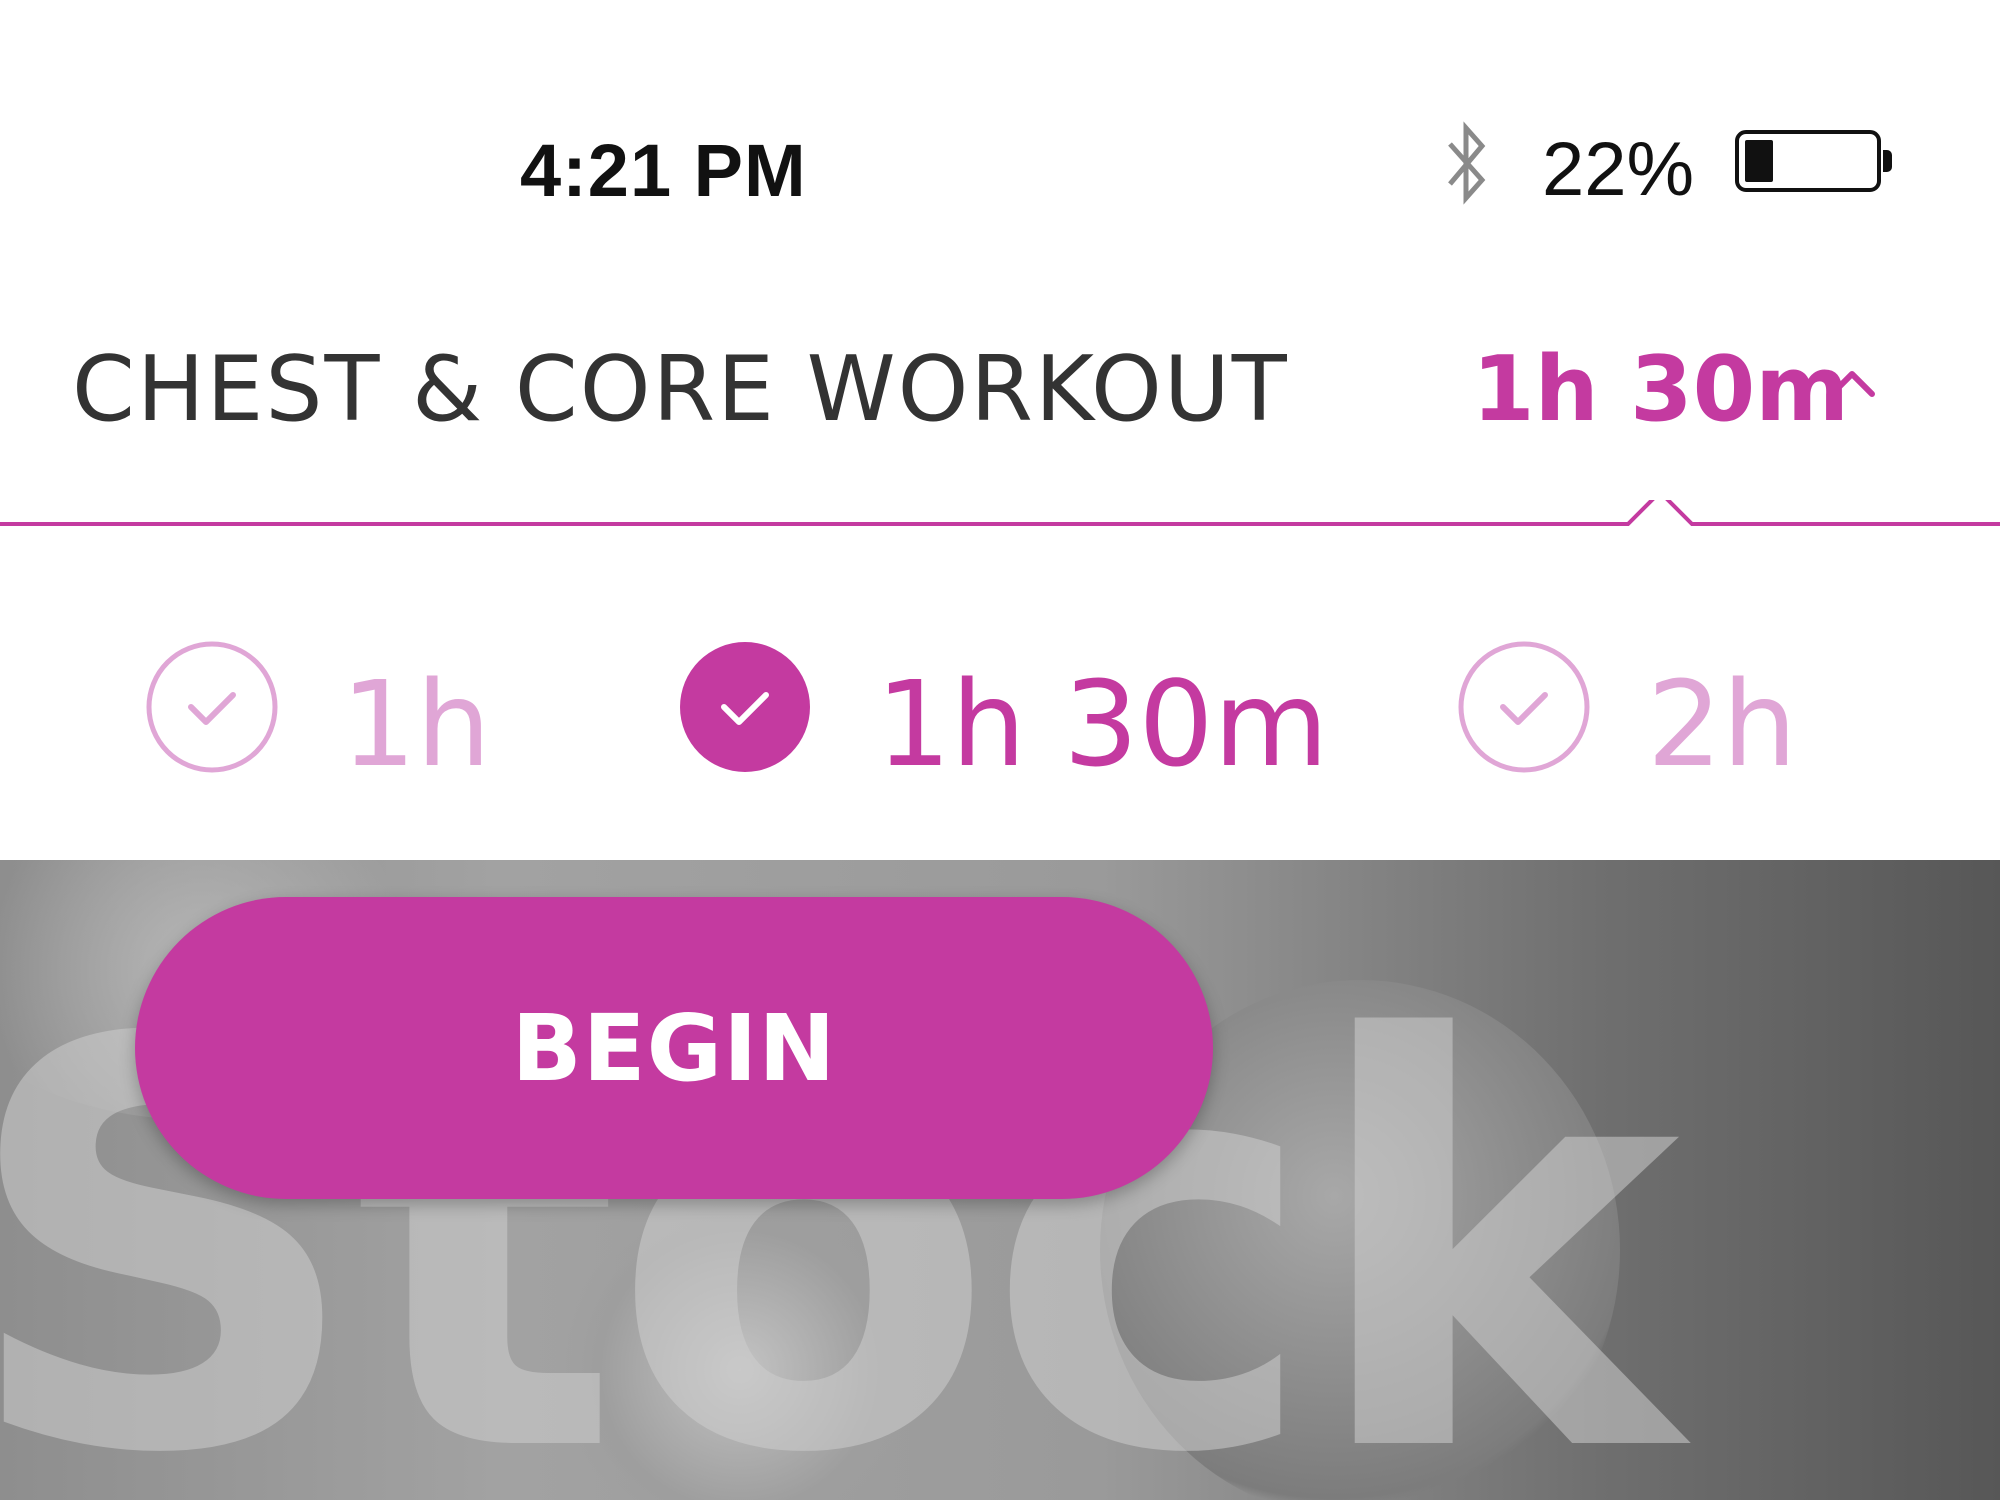  I want to click on duration-option-label: 2h, so click(1722, 724).